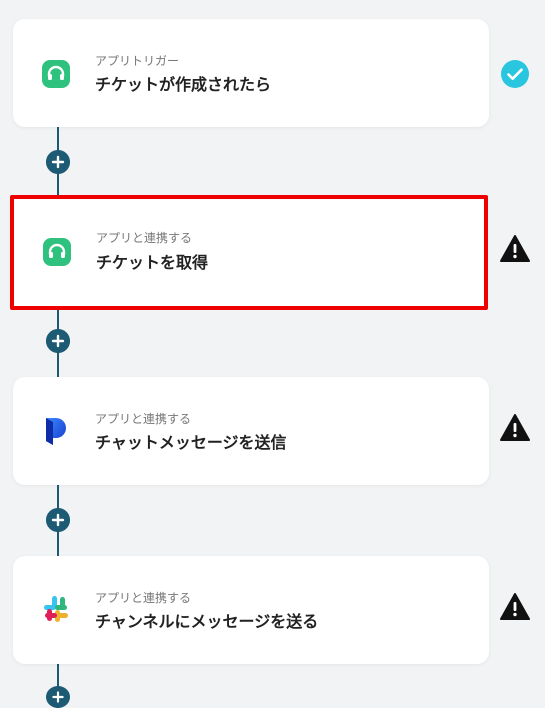 The image size is (545, 708). What do you see at coordinates (207, 621) in the screenshot?
I see `step-title: チャンネルにメッセージを送る` at bounding box center [207, 621].